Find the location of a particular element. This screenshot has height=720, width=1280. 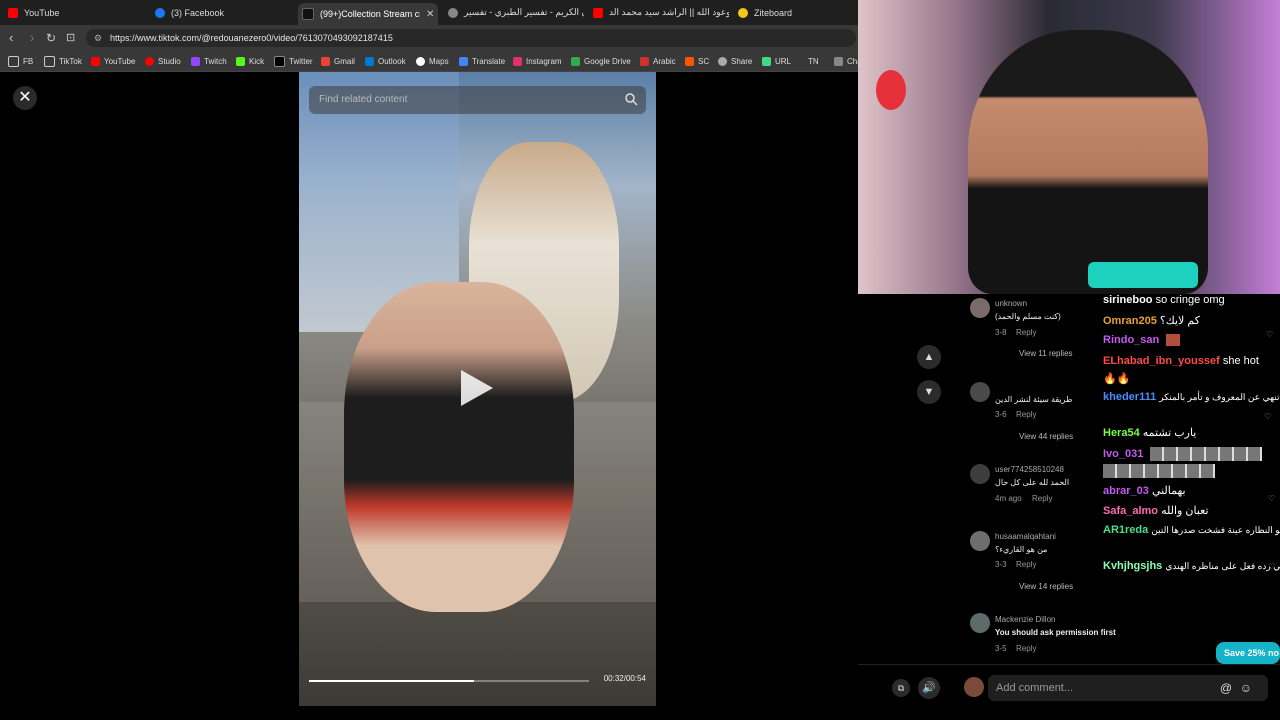

comment-text: من هو القاريء؟ is located at coordinates (1021, 549).